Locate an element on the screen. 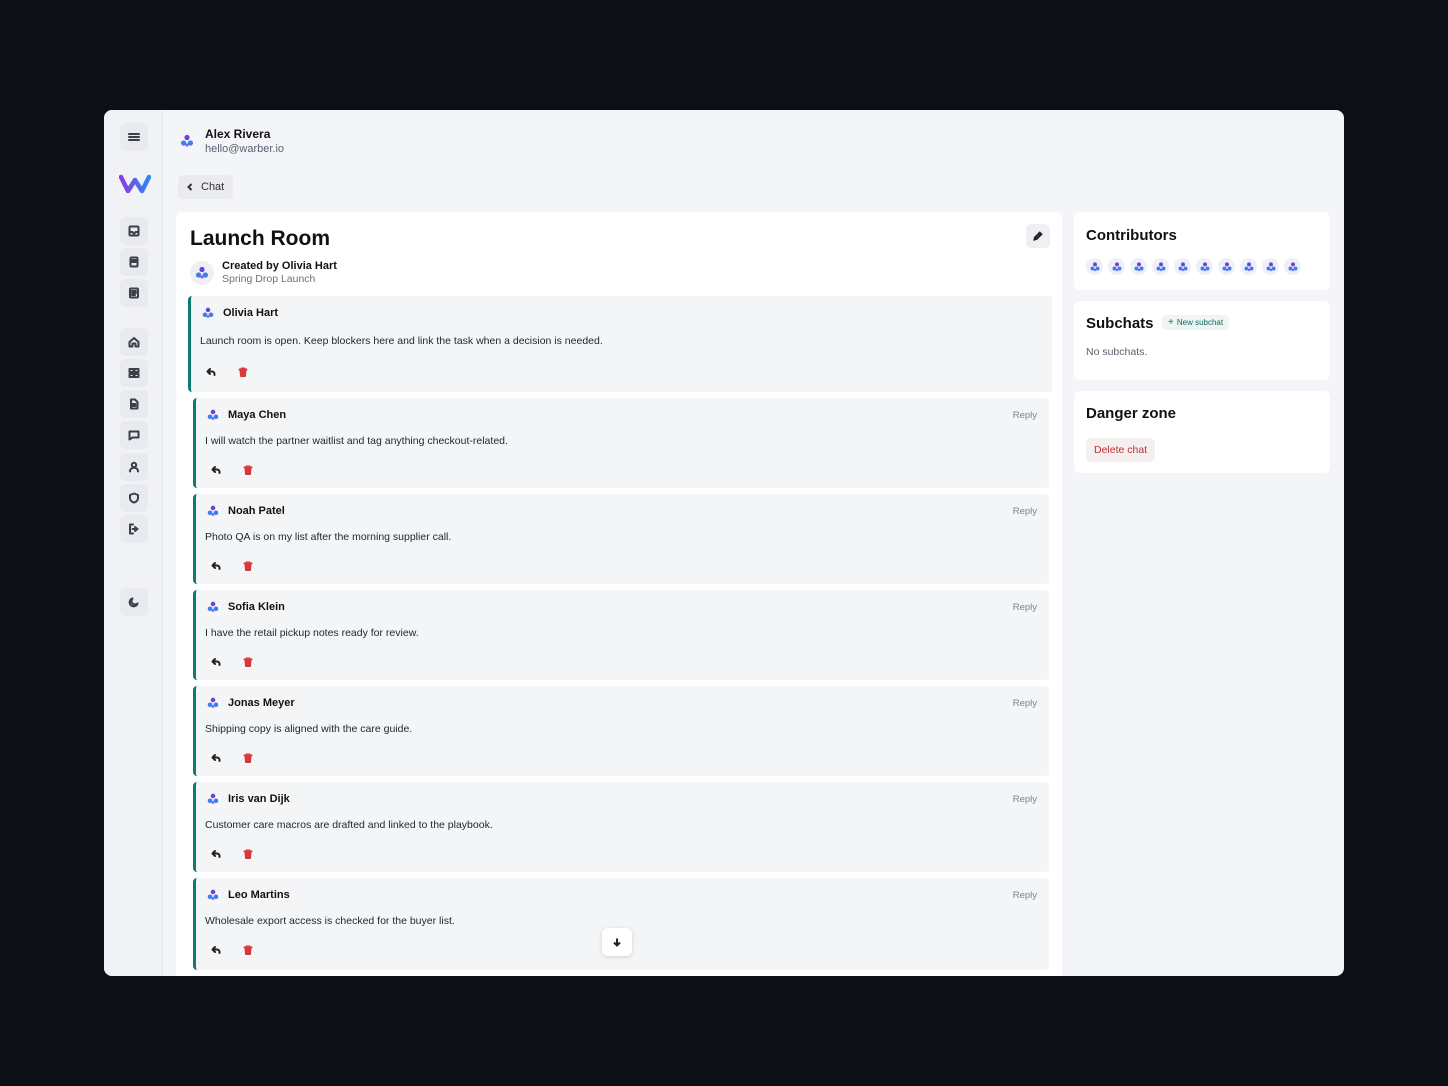  page-title: Launch Room is located at coordinates (260, 238).